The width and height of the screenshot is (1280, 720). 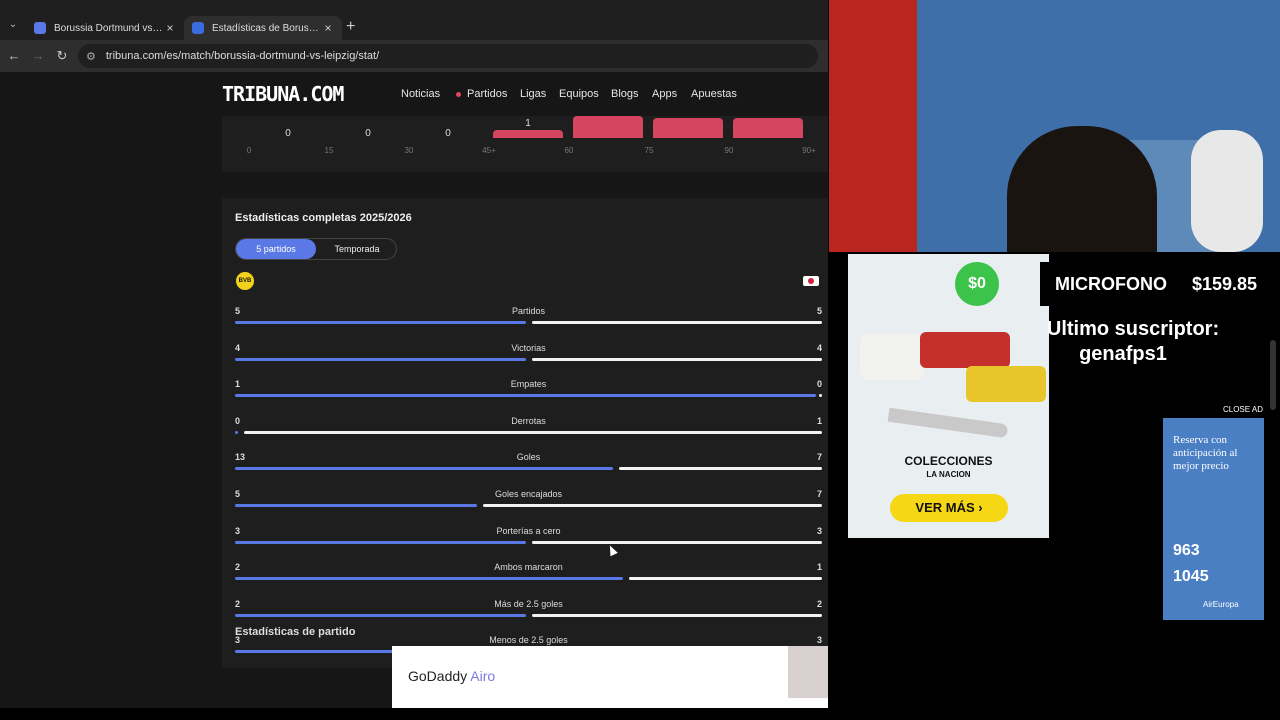 I want to click on section-title: Estadísticas completas 2025/2026, so click(x=323, y=218).